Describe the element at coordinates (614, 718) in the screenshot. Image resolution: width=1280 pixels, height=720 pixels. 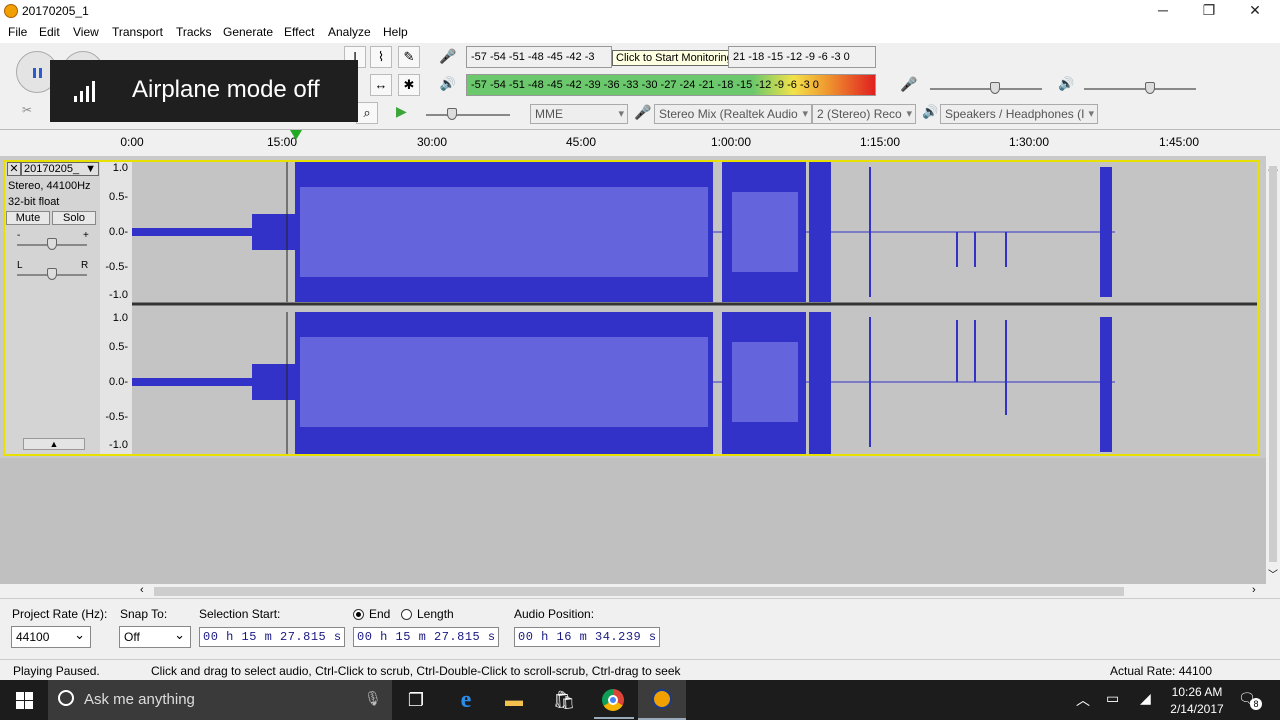
I see `chrome-running-indicator` at that location.